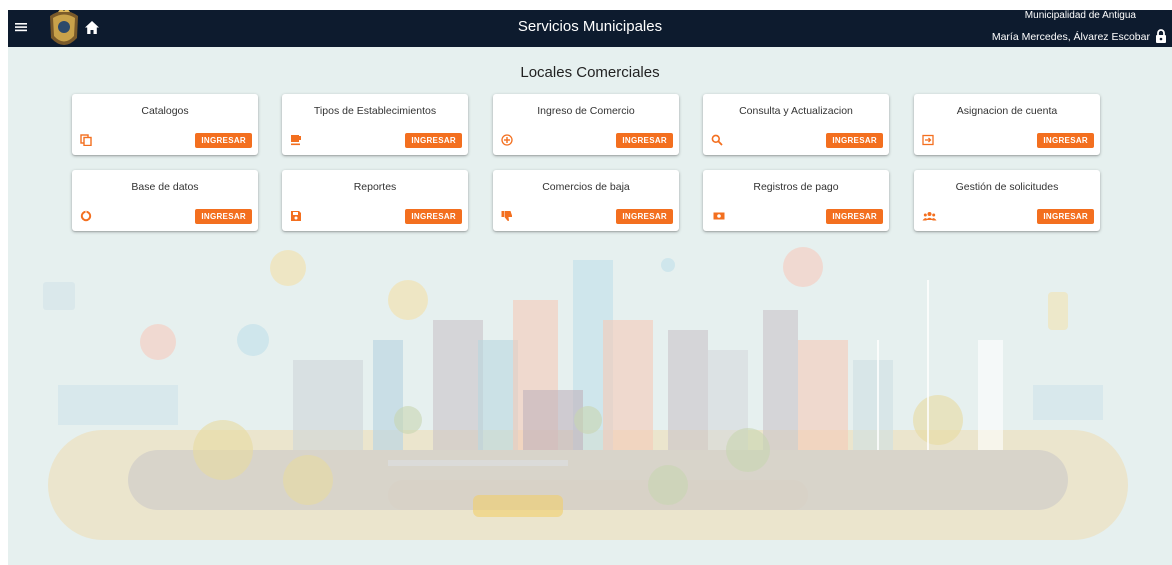  I want to click on card-ingreso-de-comercio: Ingreso de Comercio INGRESAR, so click(586, 124).